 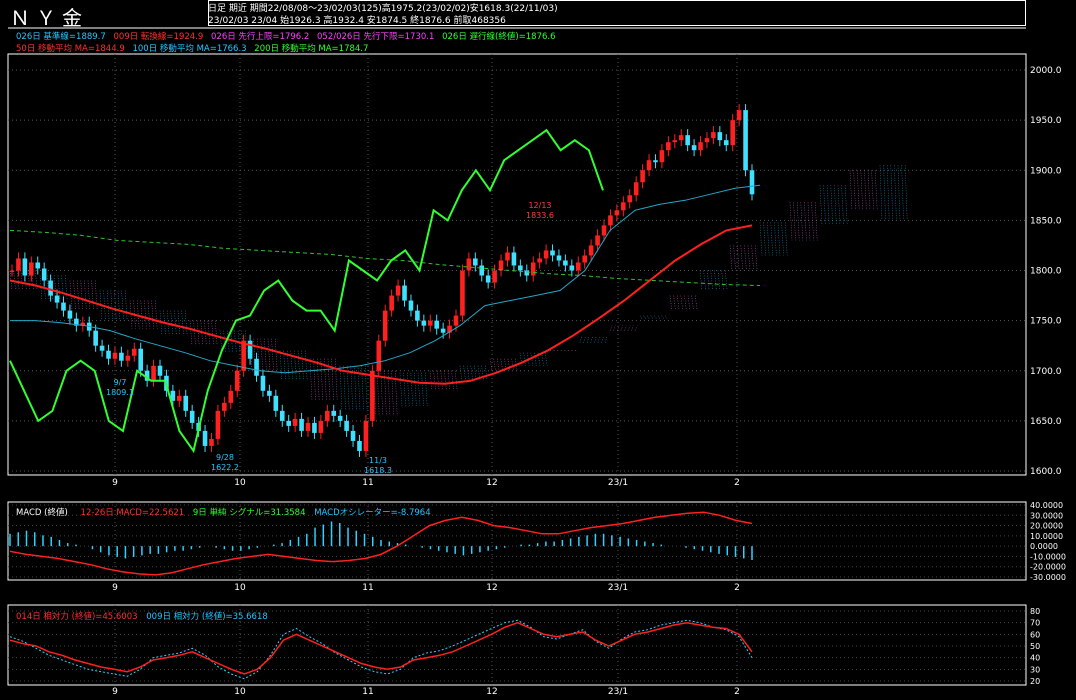 What do you see at coordinates (120, 392) in the screenshot?
I see `annotation-value: 1809.1` at bounding box center [120, 392].